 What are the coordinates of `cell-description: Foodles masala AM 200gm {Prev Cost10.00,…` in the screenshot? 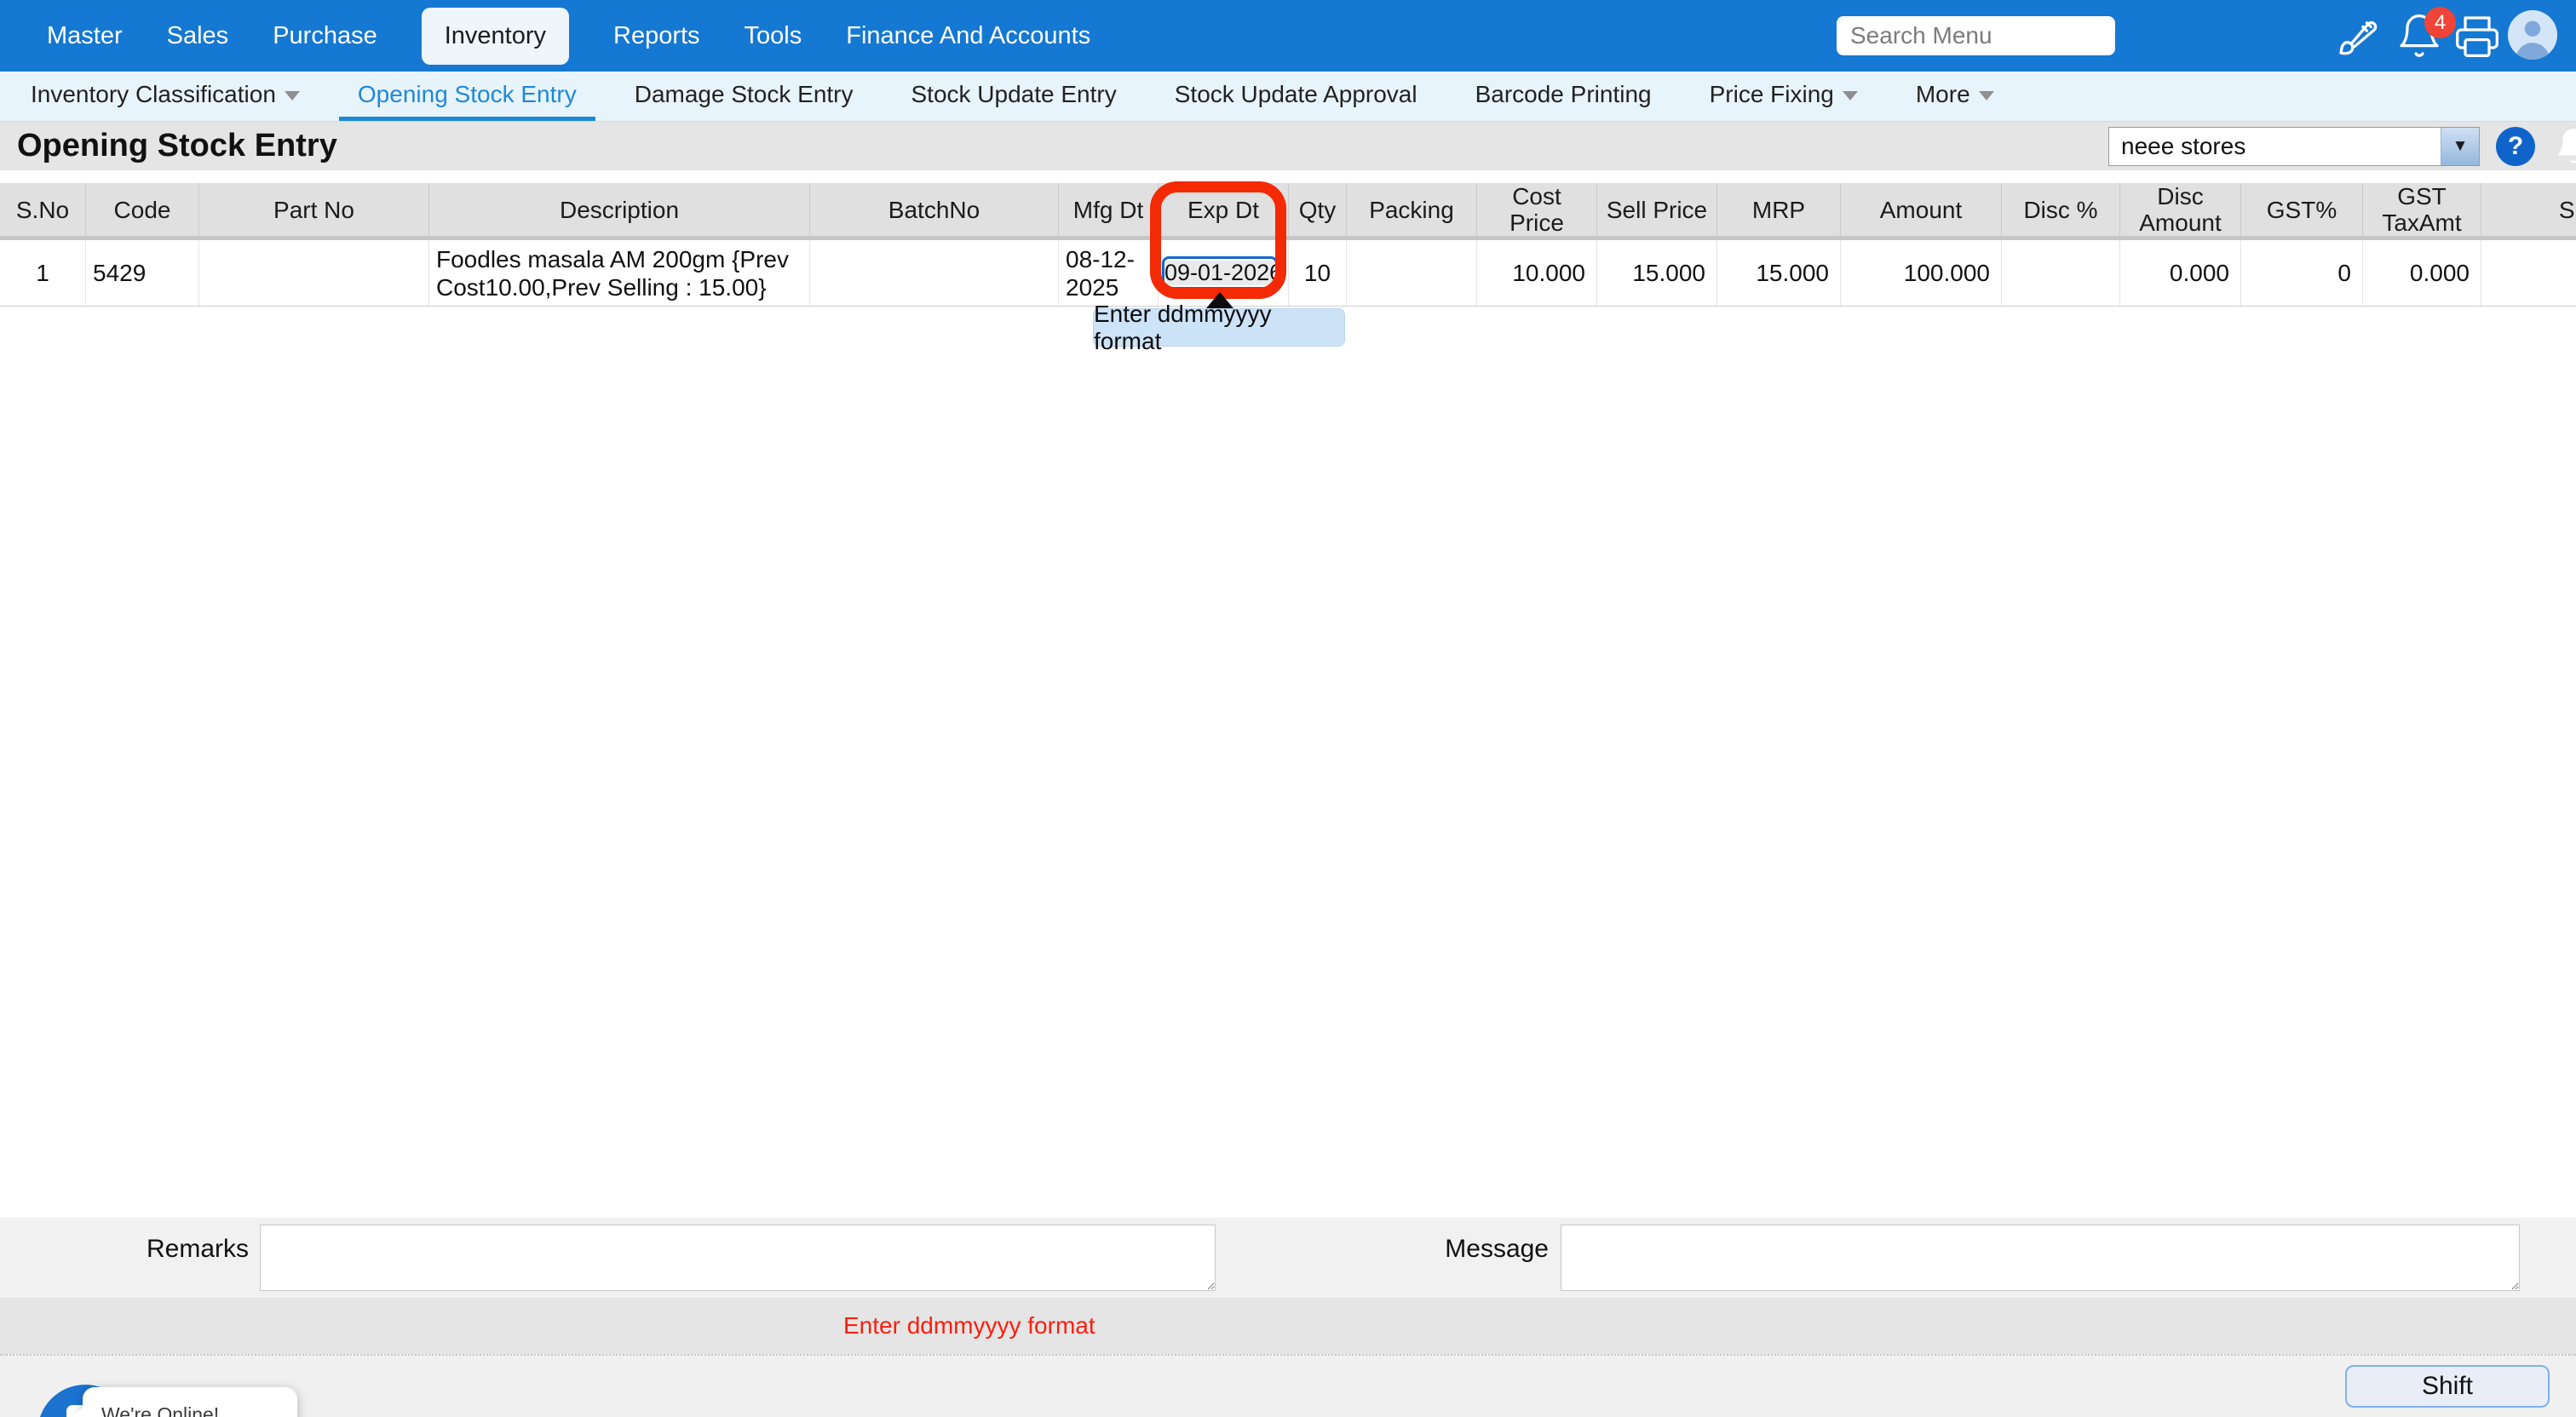 It's located at (619, 273).